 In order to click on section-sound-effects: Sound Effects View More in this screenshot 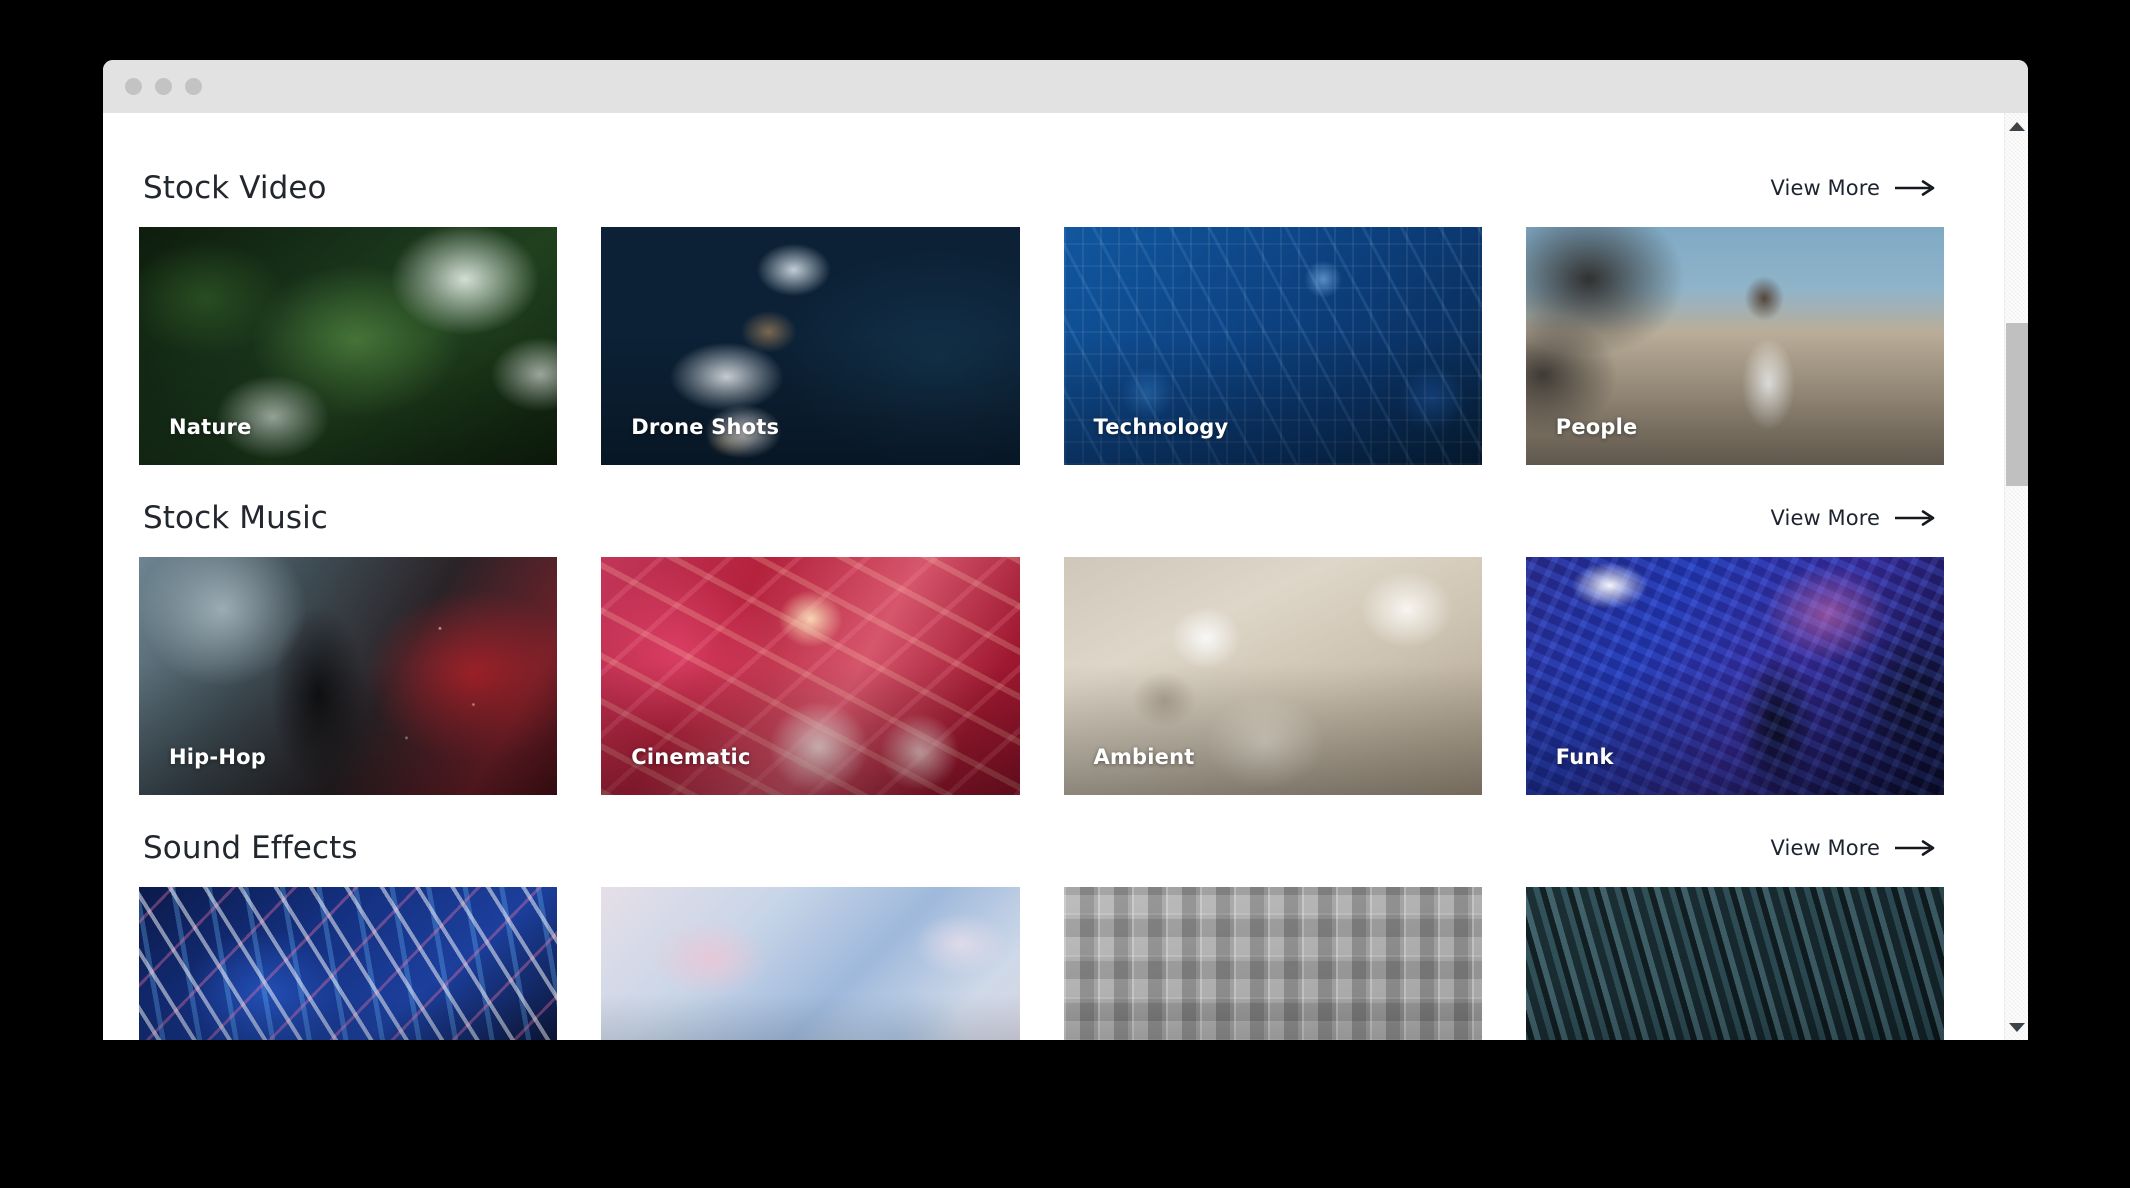, I will do `click(1041, 935)`.